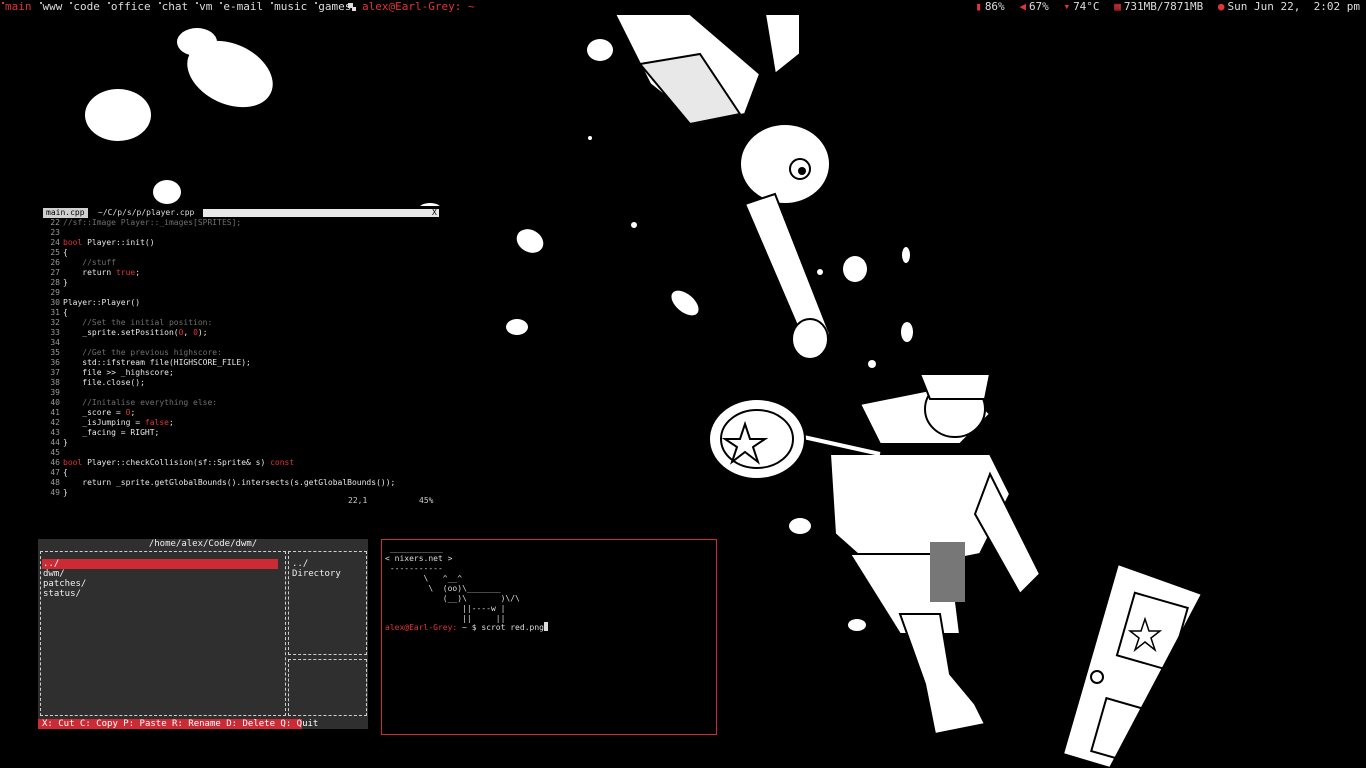 The image size is (1366, 768). What do you see at coordinates (243, 223) in the screenshot?
I see `code-line: 22//sf::Image Player::_images[SPRITES];` at bounding box center [243, 223].